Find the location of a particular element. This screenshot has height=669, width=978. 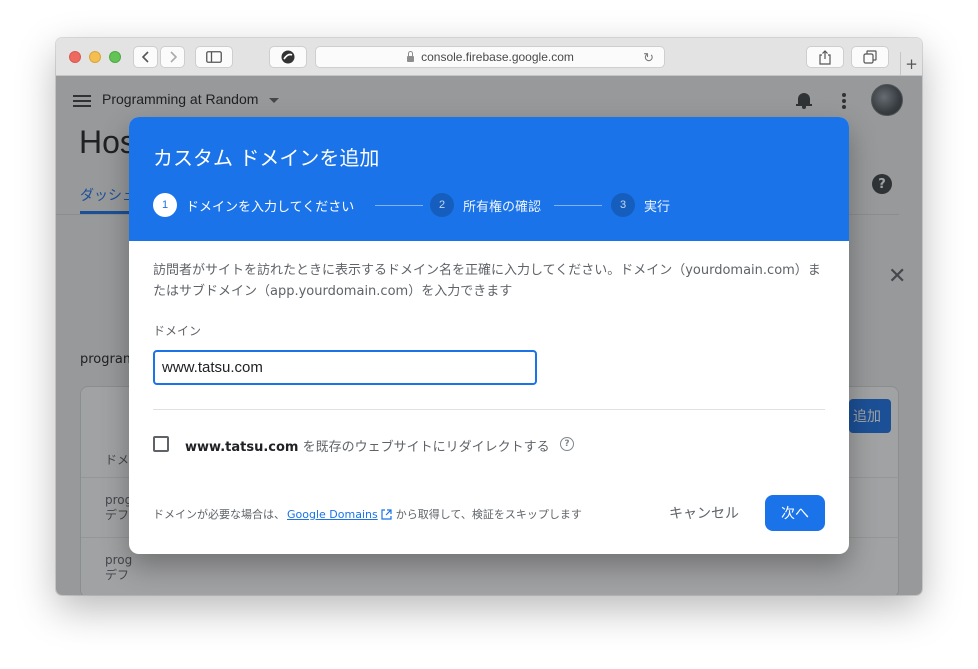

step-1: 1 ドメインを入力してください is located at coordinates (253, 205).